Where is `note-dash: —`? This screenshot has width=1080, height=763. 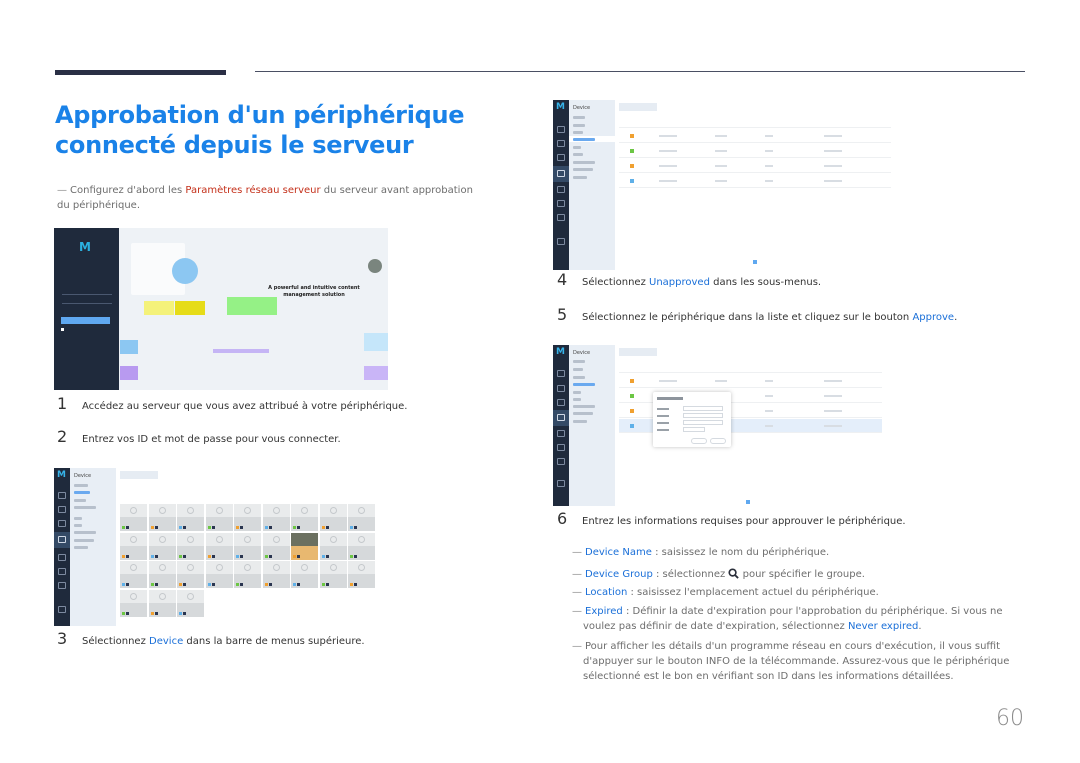
note-dash: — is located at coordinates (62, 190).